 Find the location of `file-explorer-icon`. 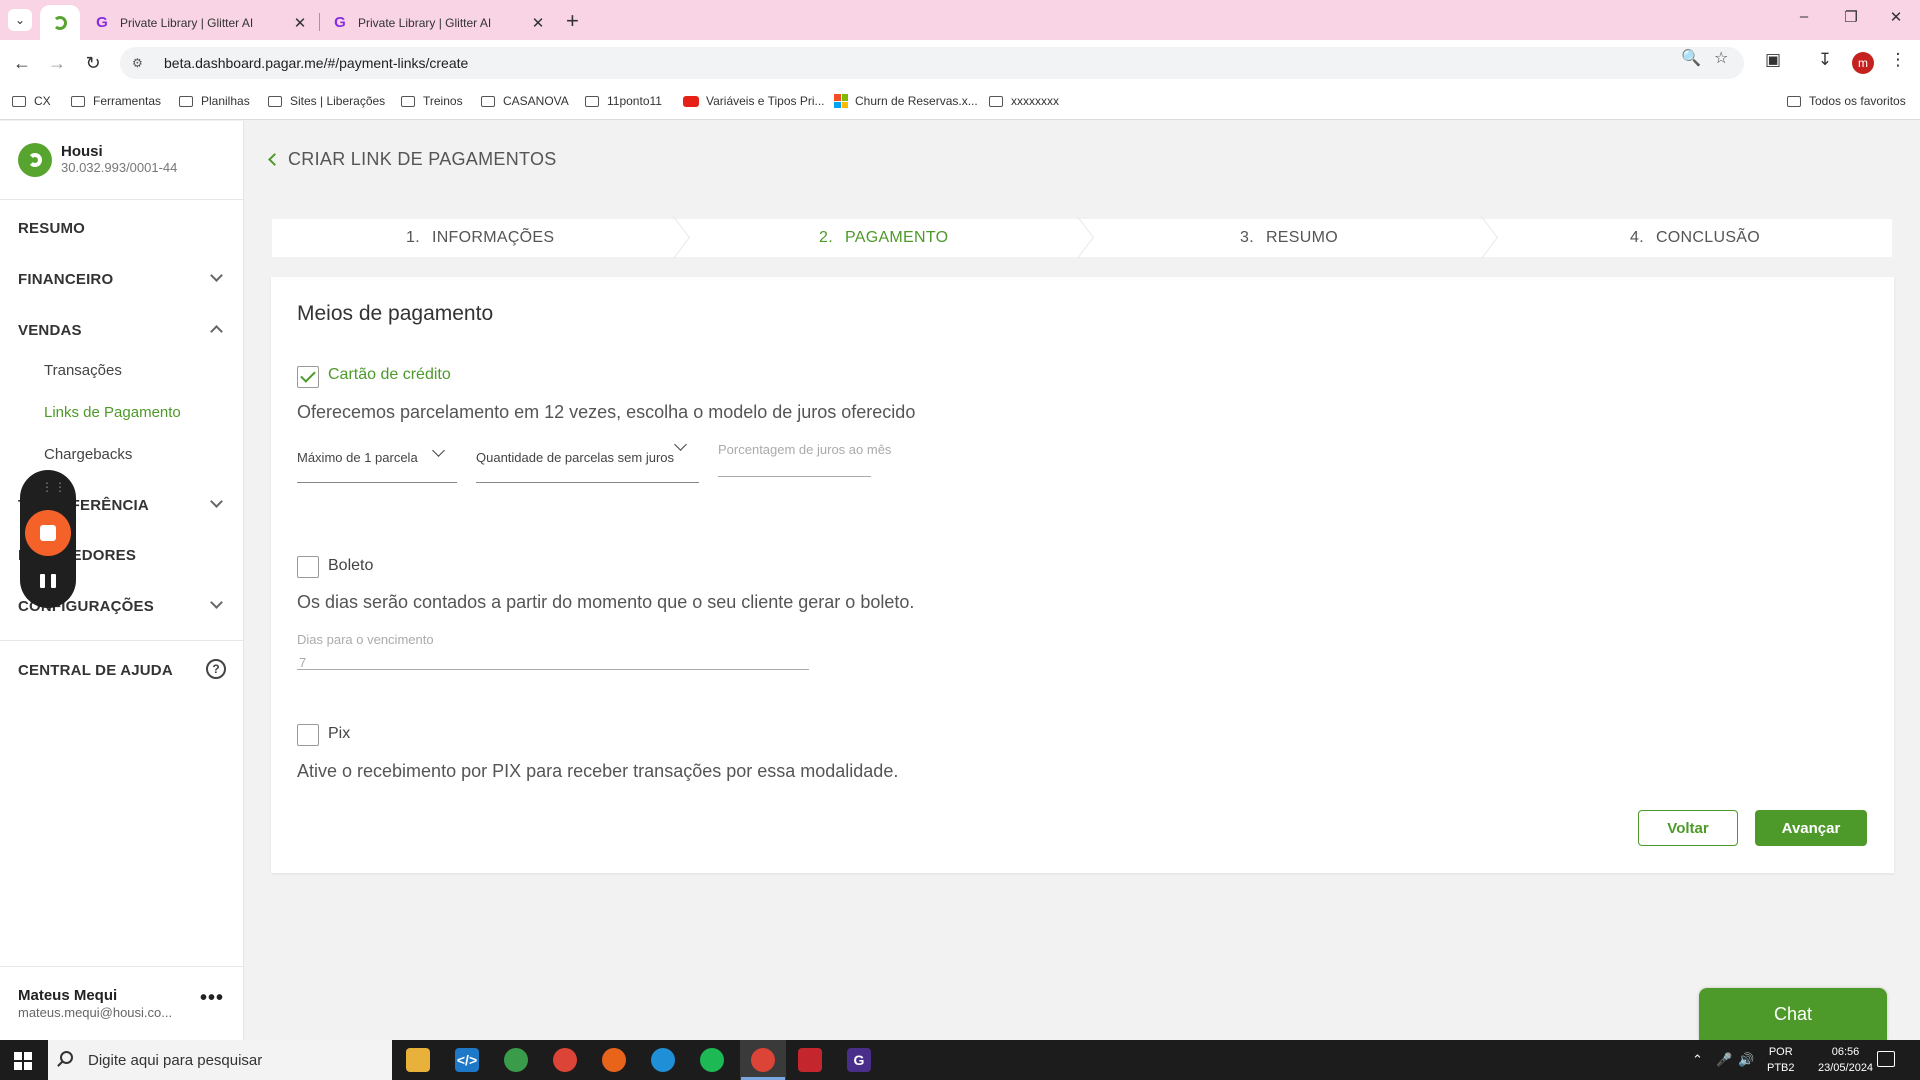

file-explorer-icon is located at coordinates (418, 1060).